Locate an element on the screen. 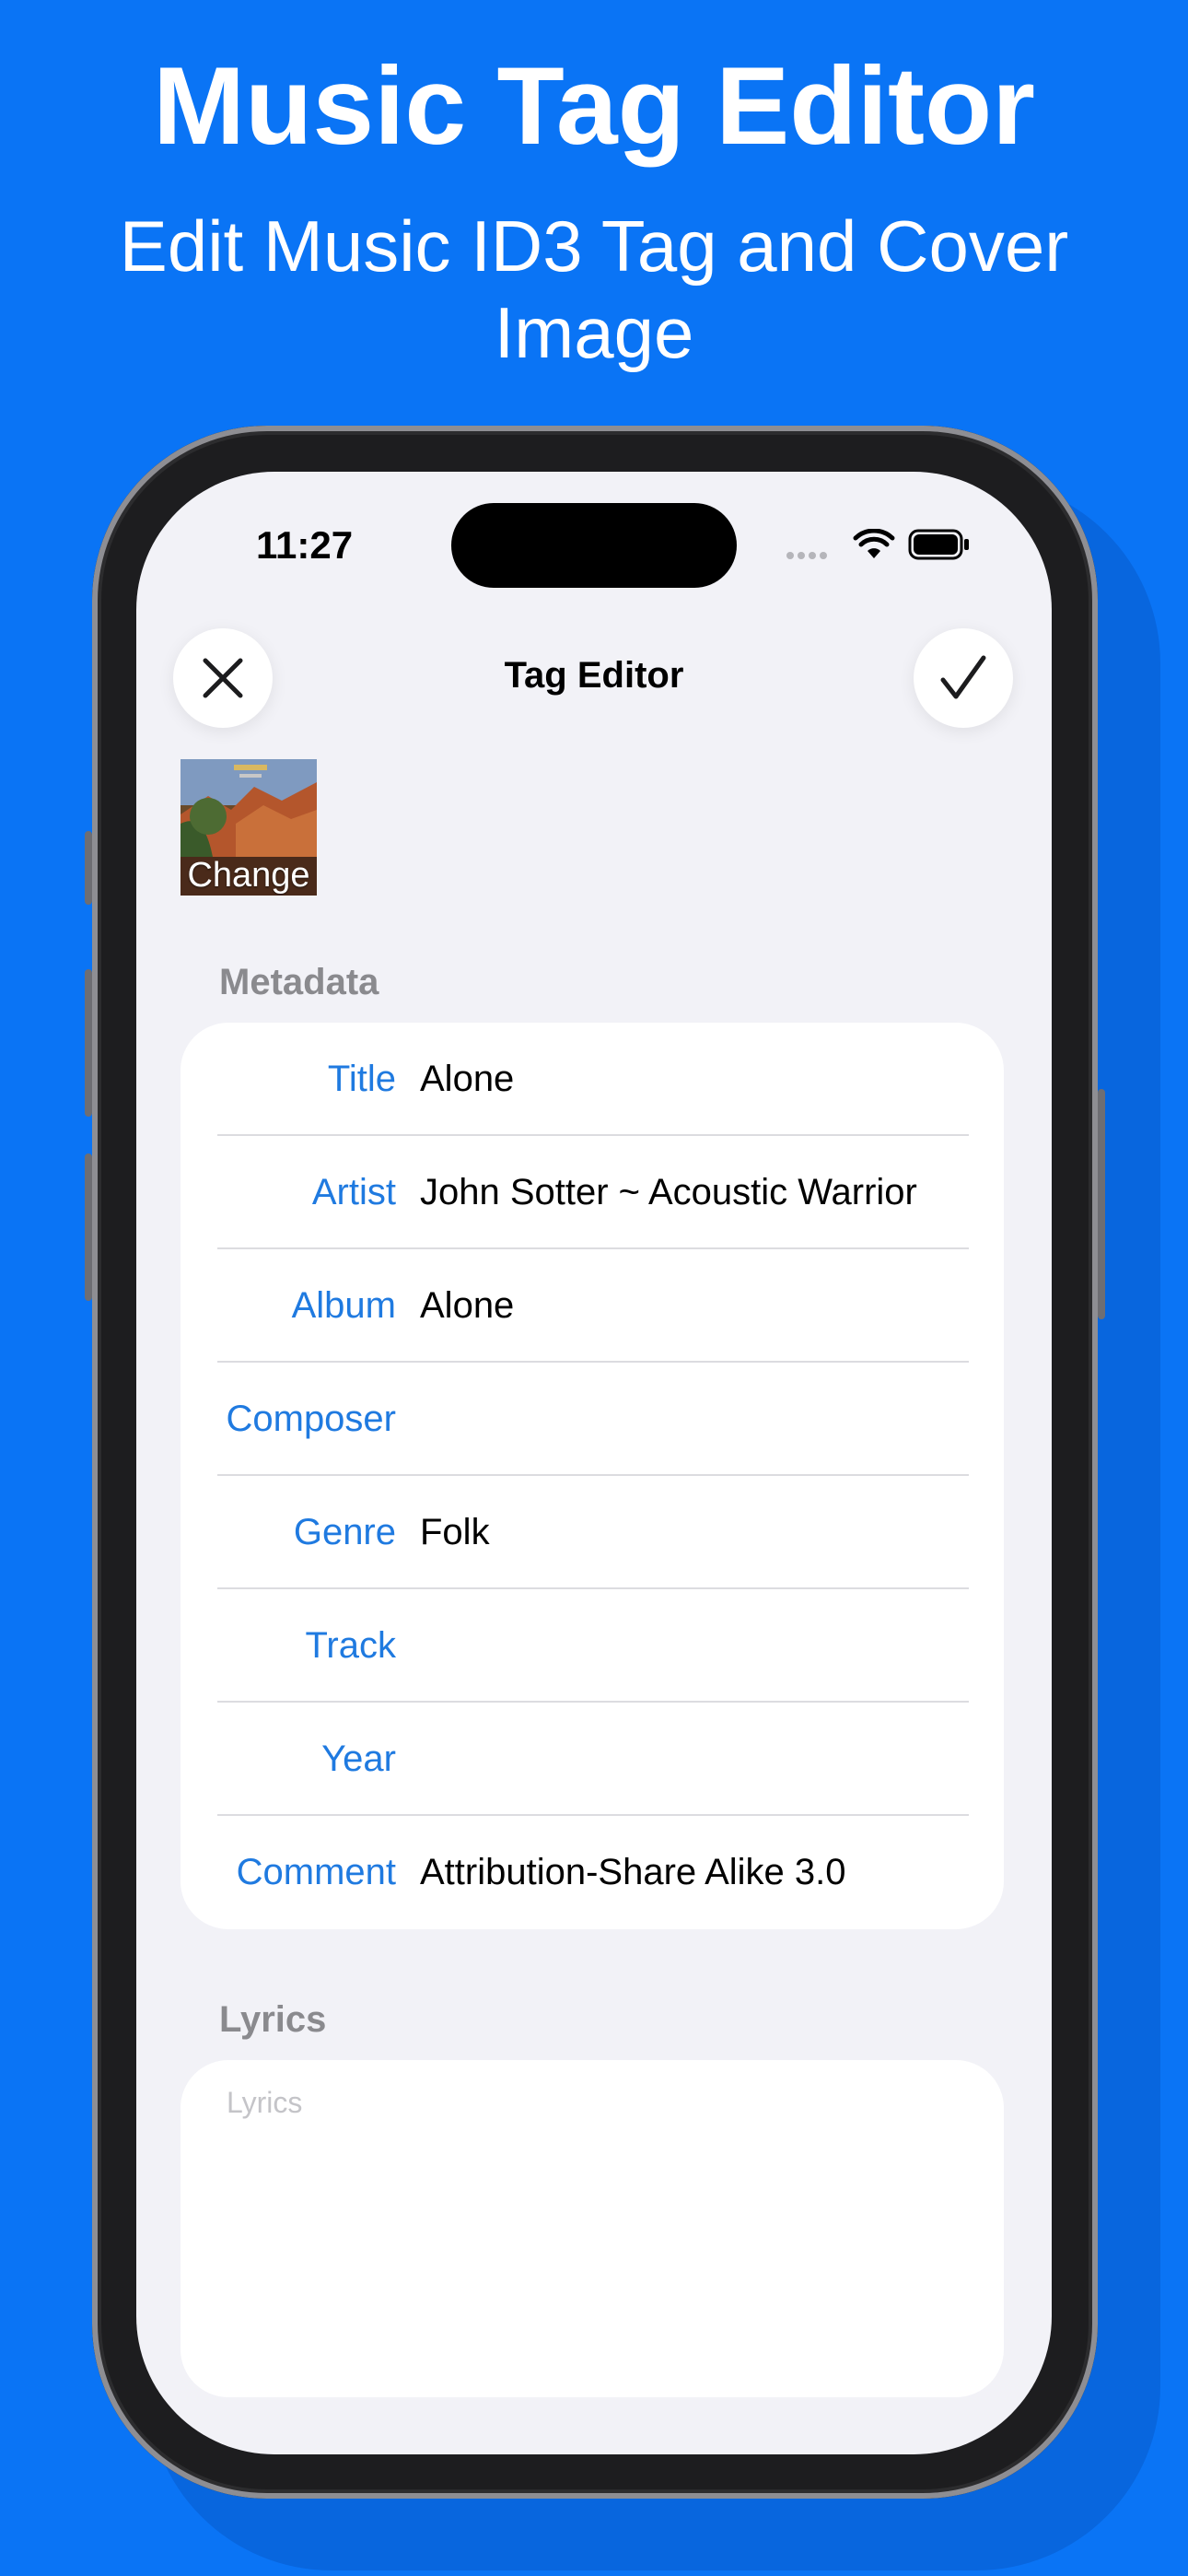  field-row-title: Title Alone is located at coordinates (592, 1079).